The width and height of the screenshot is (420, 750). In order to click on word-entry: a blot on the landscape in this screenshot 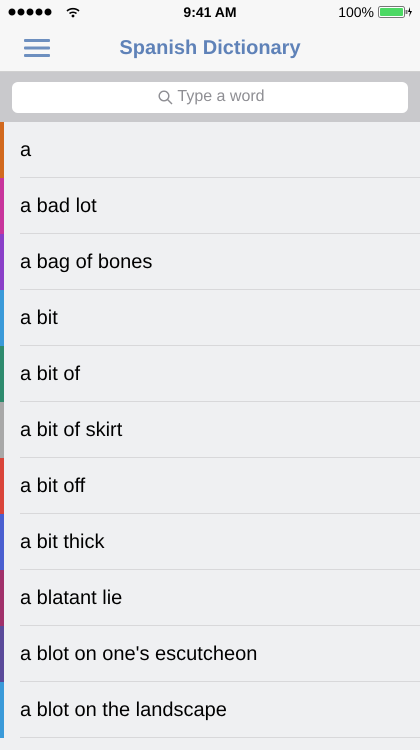, I will do `click(123, 709)`.